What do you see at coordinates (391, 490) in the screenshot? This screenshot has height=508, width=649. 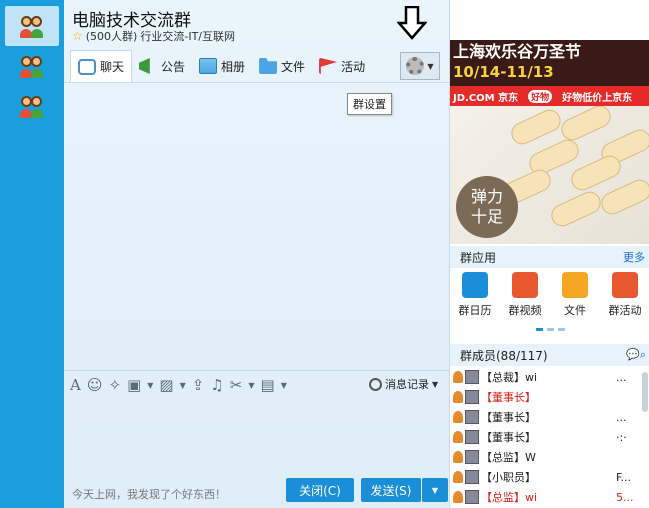 I see `send-button: 发送(S)` at bounding box center [391, 490].